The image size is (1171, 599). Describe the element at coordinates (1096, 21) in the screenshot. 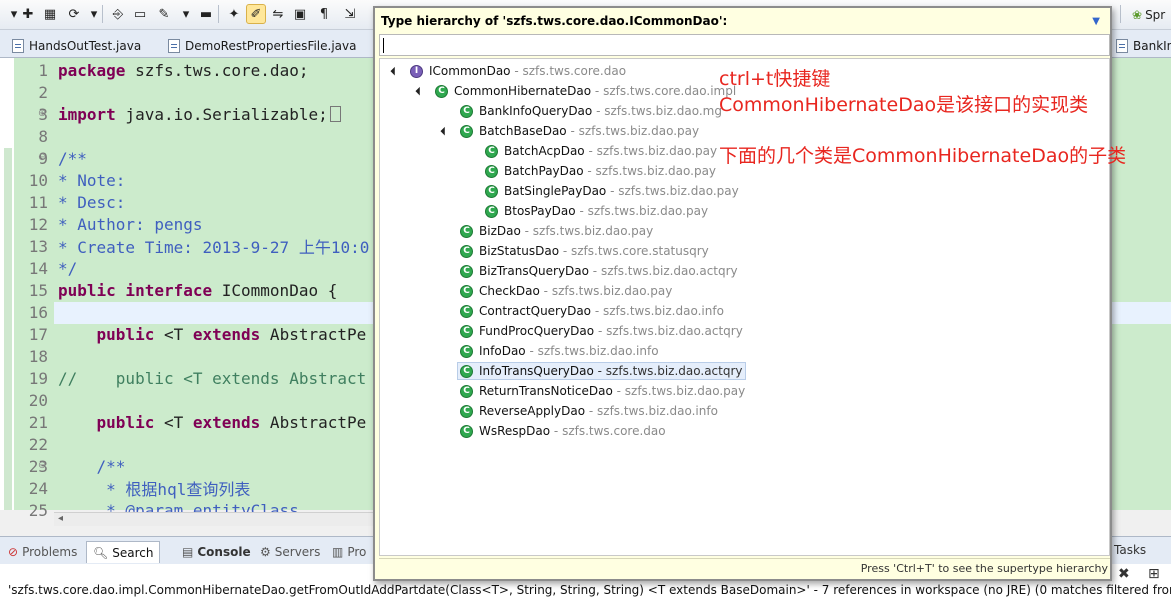

I see `view-menu-chevron-down-icon: ▼` at that location.